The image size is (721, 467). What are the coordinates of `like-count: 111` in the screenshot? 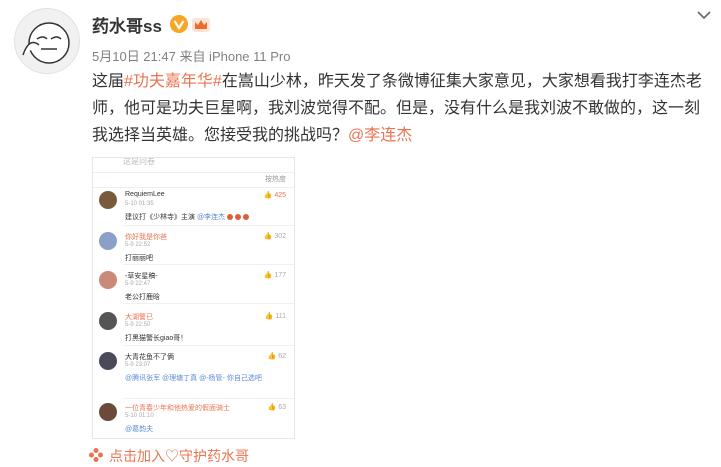 It's located at (280, 316).